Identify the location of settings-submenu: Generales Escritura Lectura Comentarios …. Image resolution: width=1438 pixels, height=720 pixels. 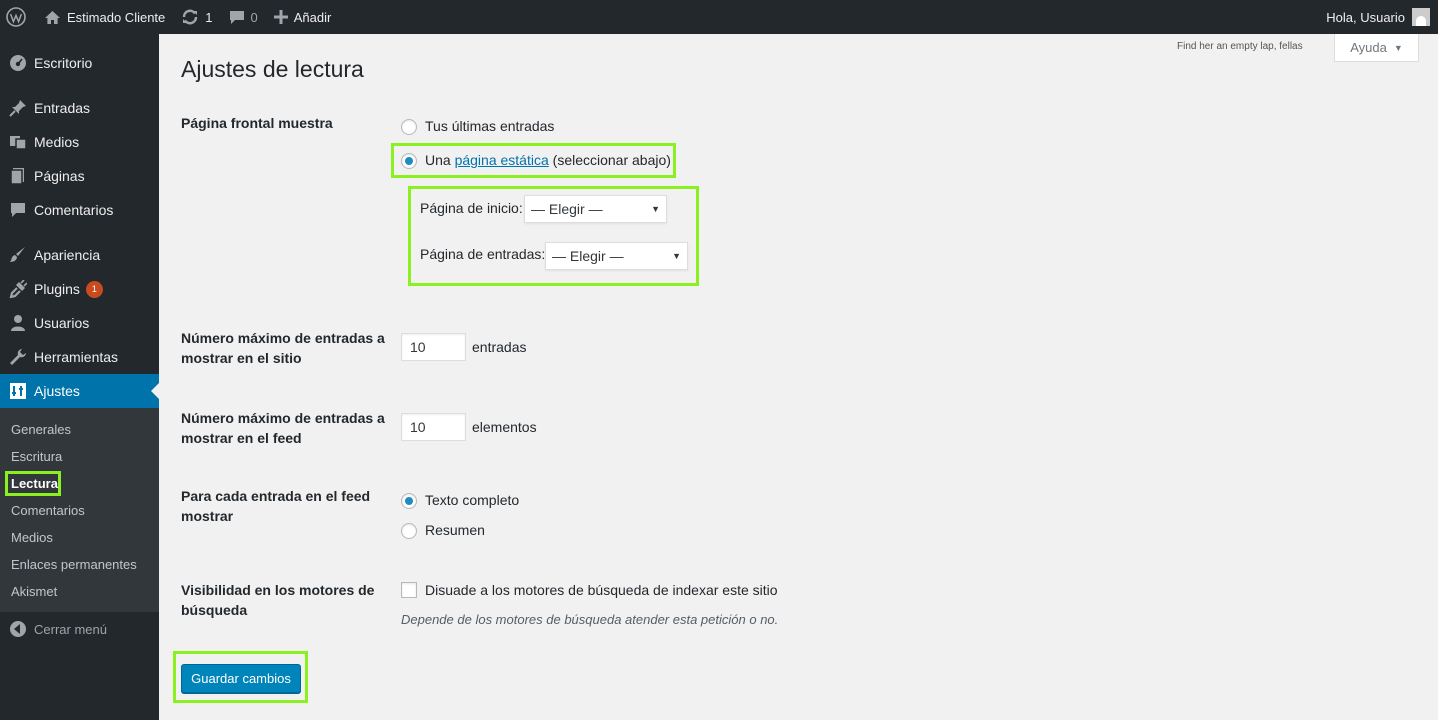
(79, 510).